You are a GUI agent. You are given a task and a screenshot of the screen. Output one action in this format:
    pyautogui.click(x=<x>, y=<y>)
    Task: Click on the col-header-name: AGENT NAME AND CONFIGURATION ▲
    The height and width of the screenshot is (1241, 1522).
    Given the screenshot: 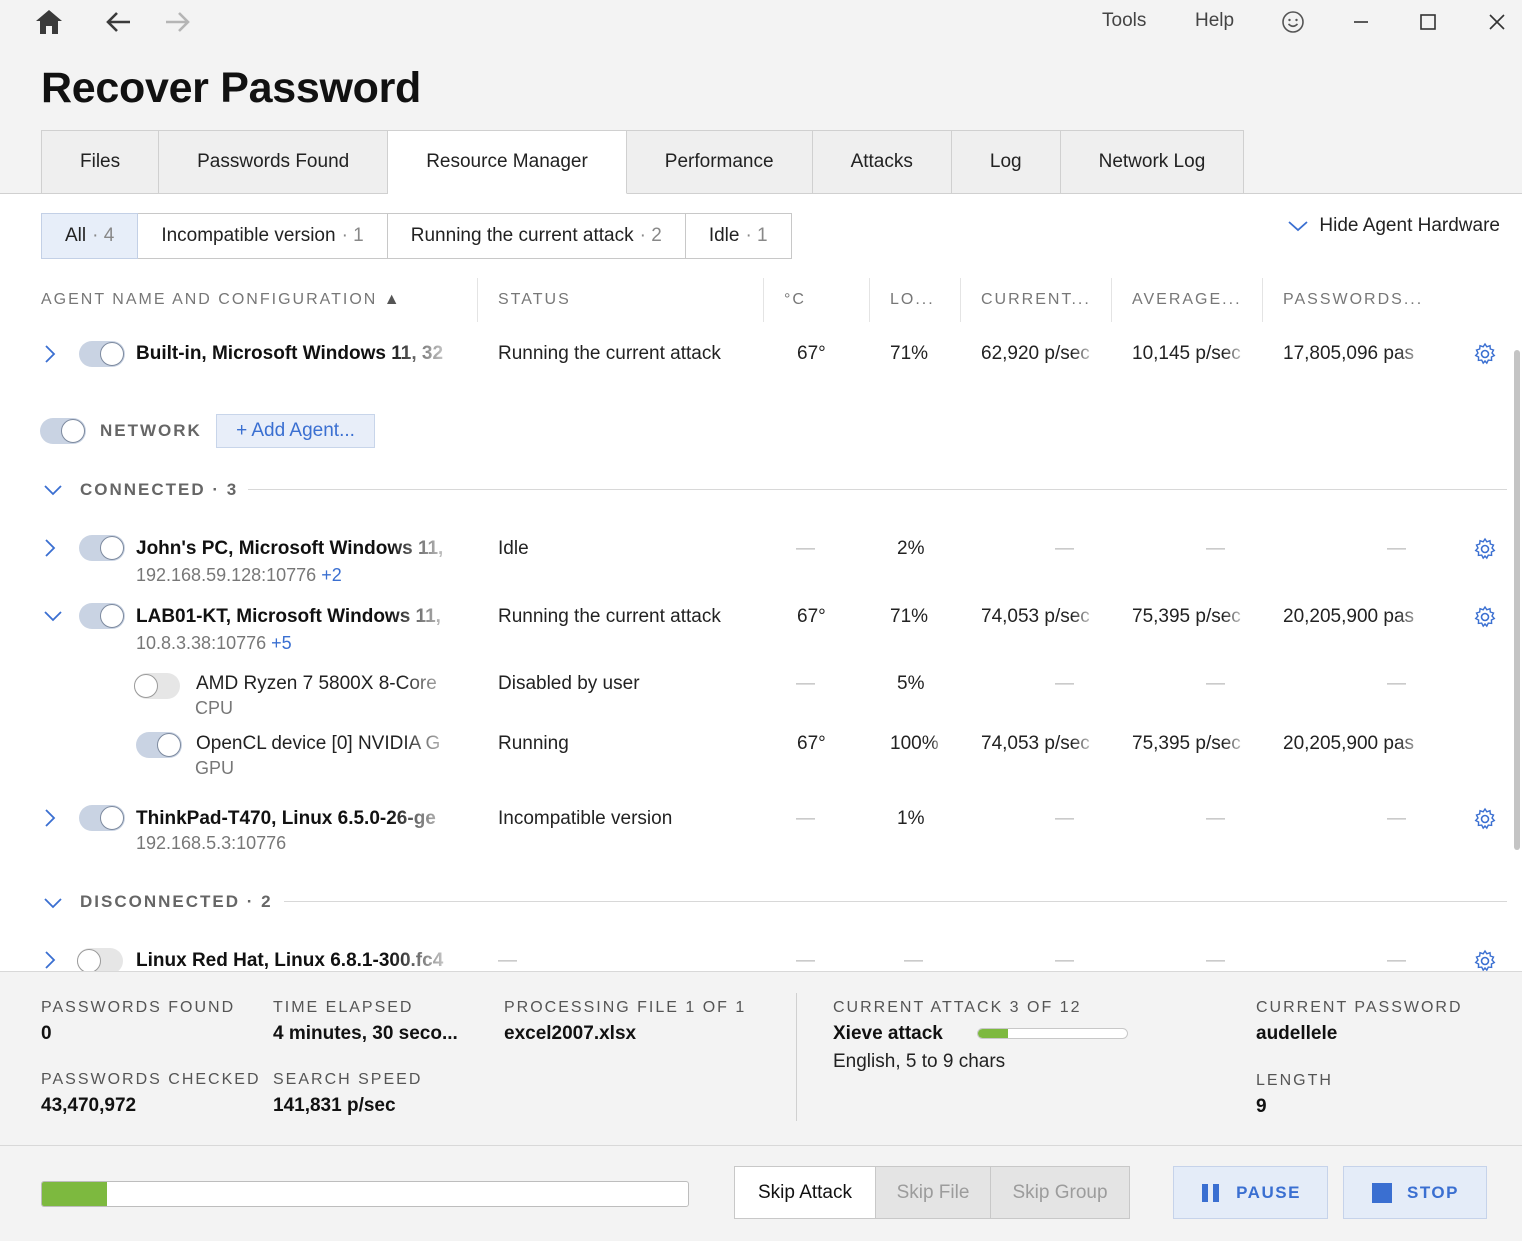 What is the action you would take?
    pyautogui.click(x=221, y=300)
    